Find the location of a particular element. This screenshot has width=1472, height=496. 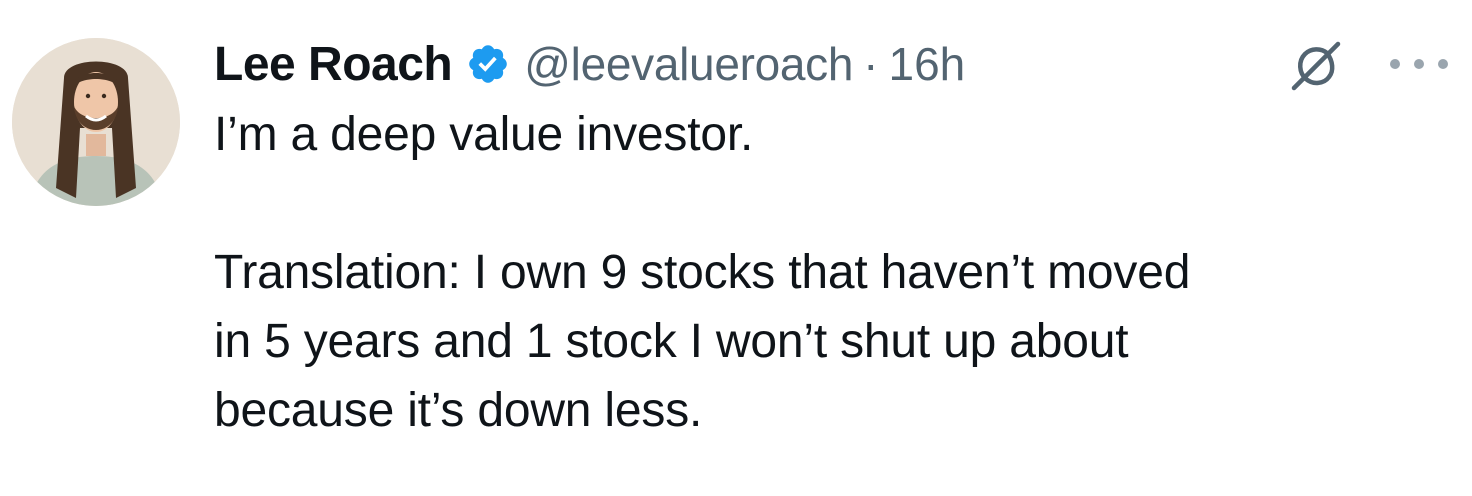

grok-icon is located at coordinates (1316, 66).